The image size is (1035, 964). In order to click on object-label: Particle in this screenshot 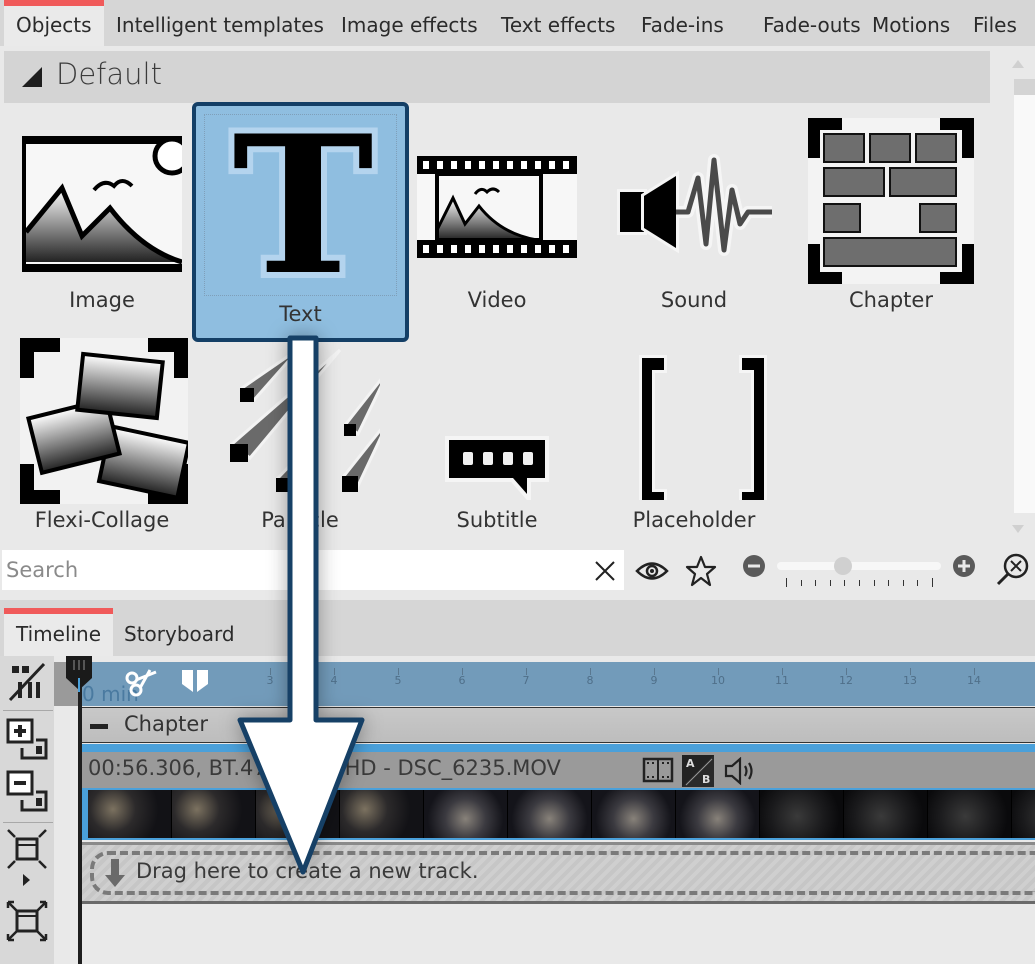, I will do `click(300, 520)`.